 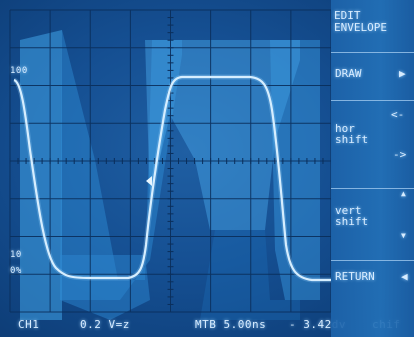 I want to click on return-softkey: RETURN ◀, so click(x=372, y=276).